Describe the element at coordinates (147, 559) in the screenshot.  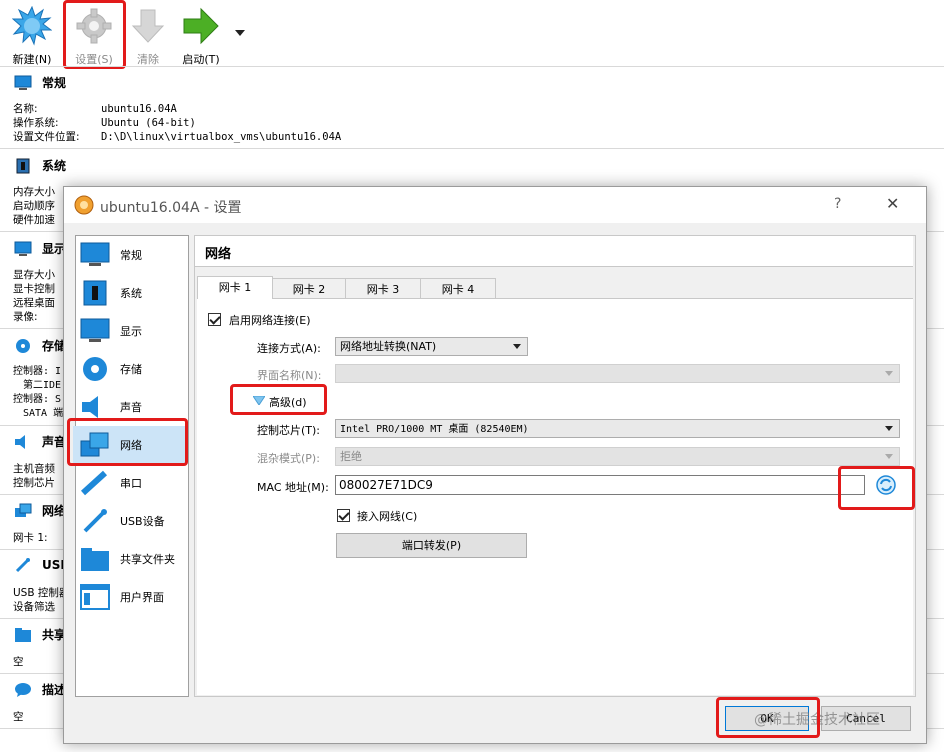
I see `nav-label: 共享文件夹` at that location.